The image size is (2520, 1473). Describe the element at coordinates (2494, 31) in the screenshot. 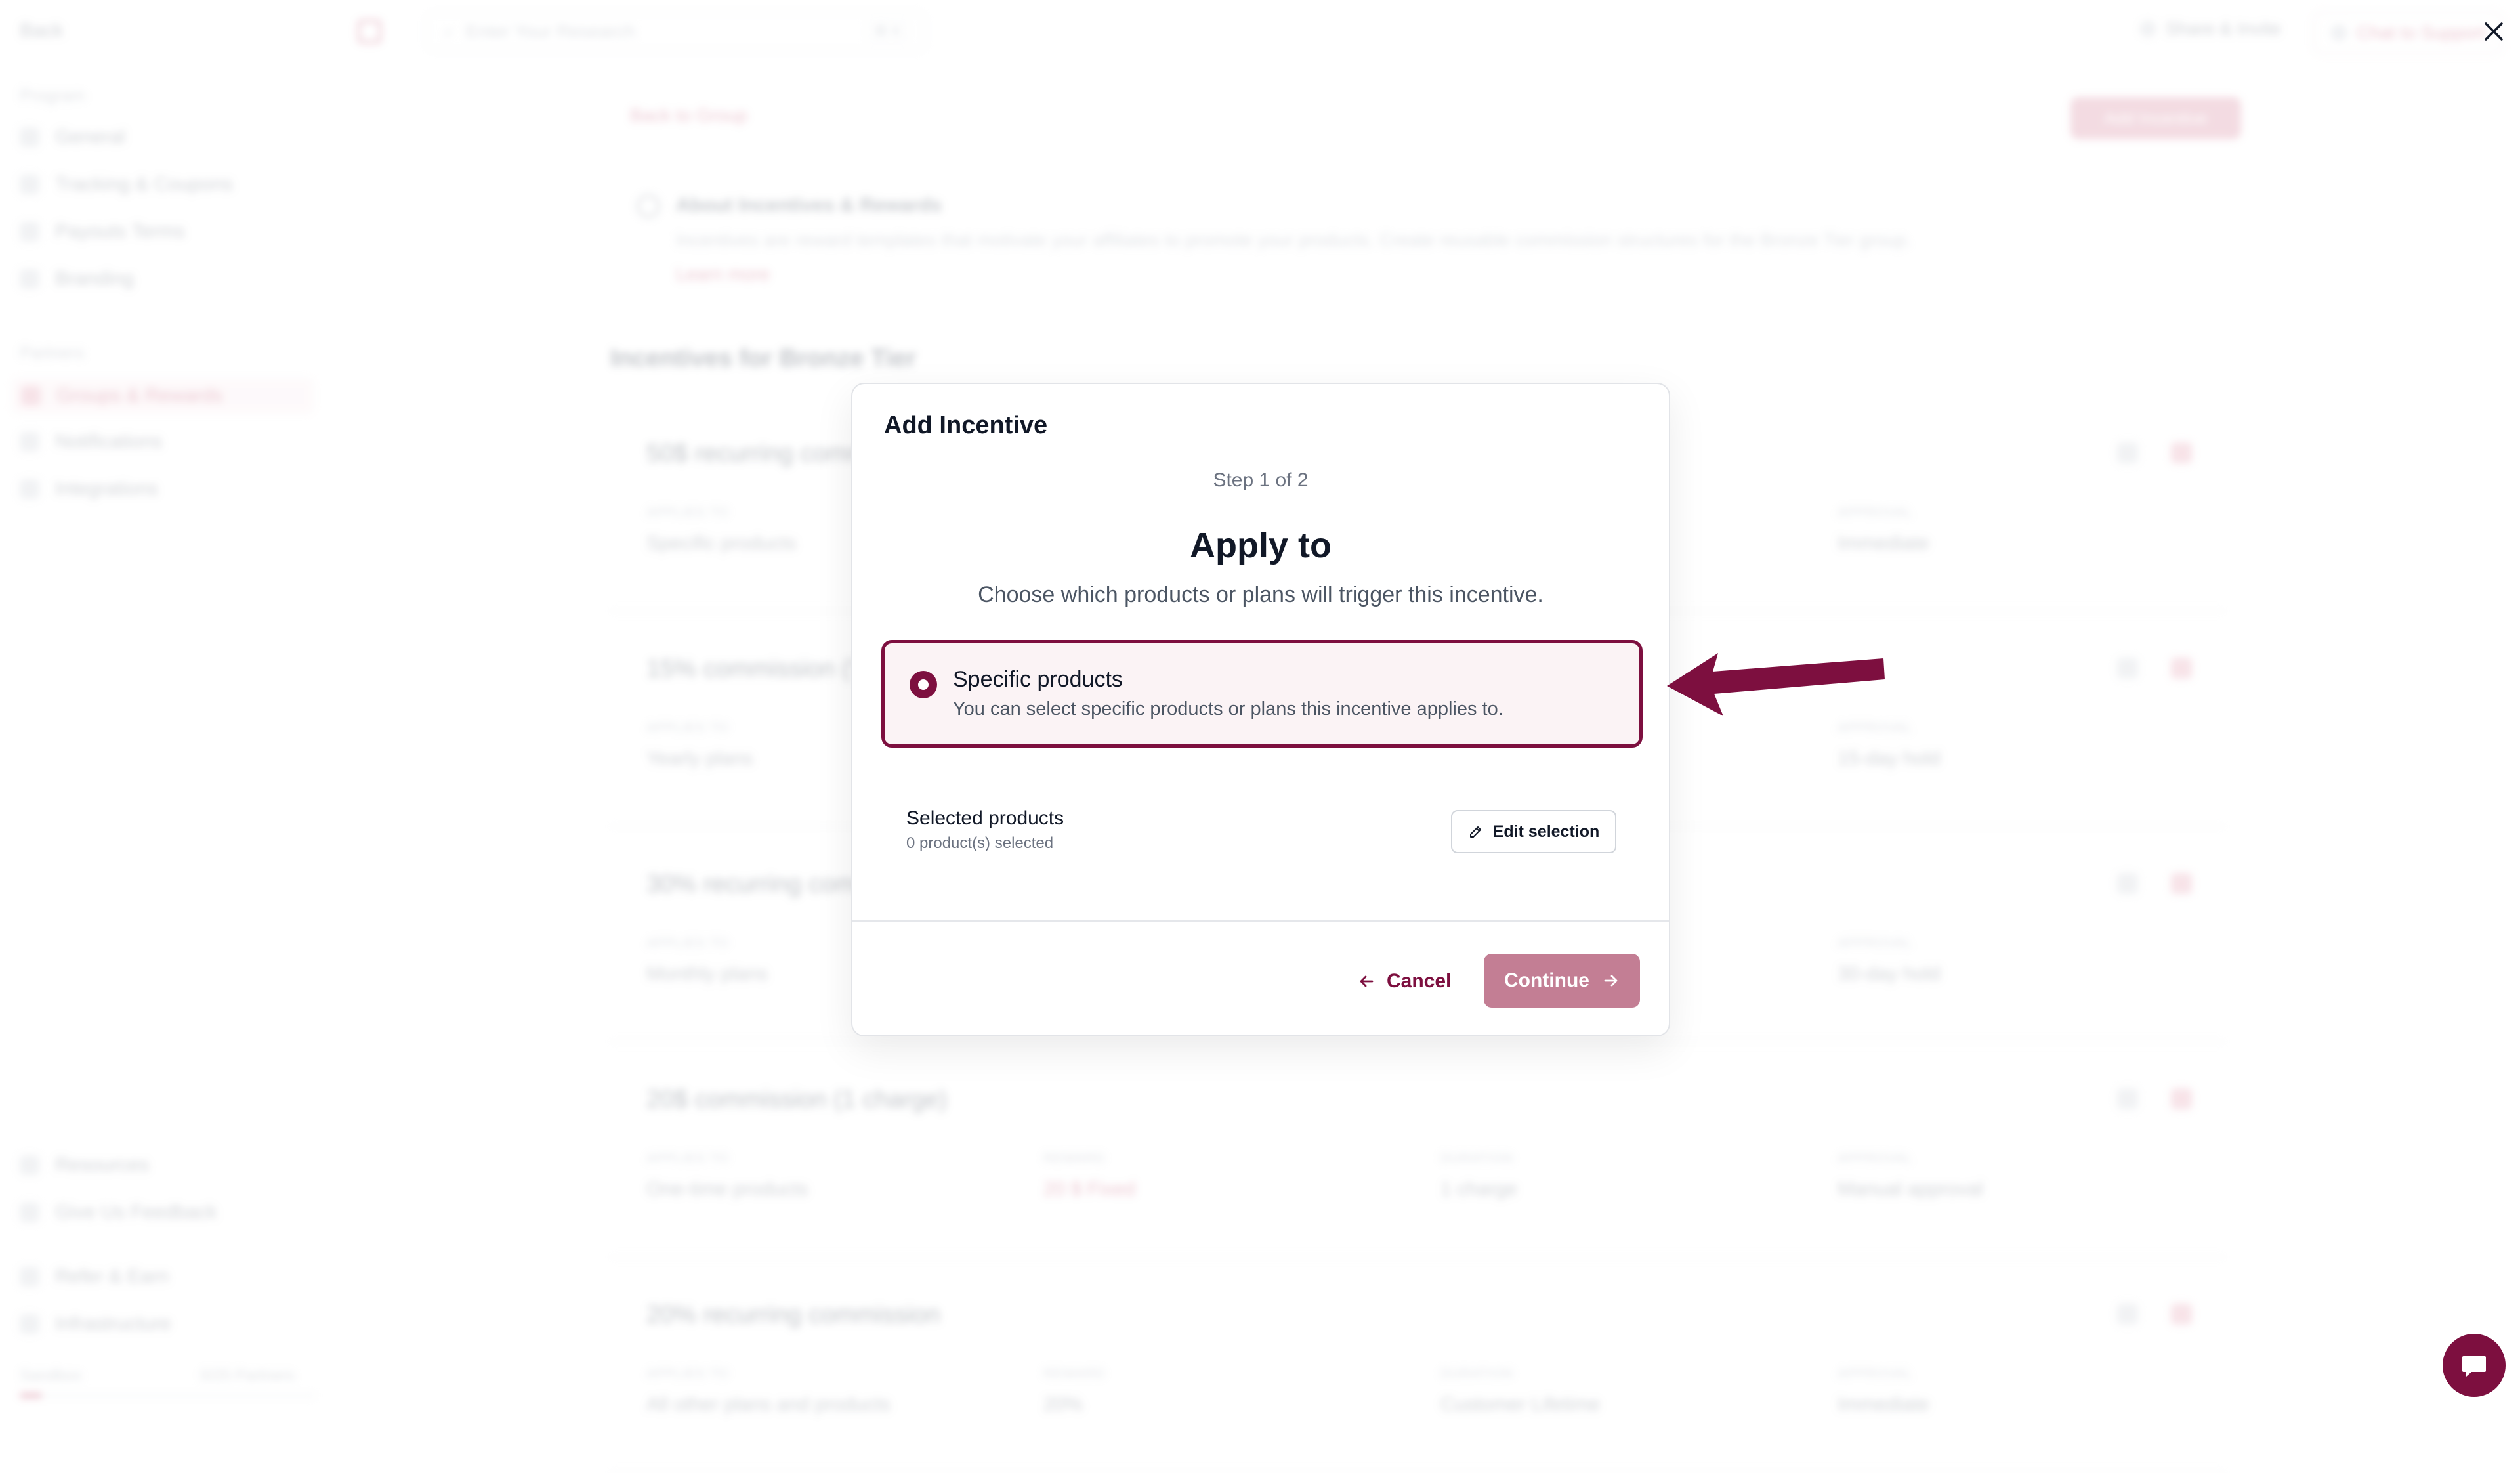

I see `close-icon` at that location.